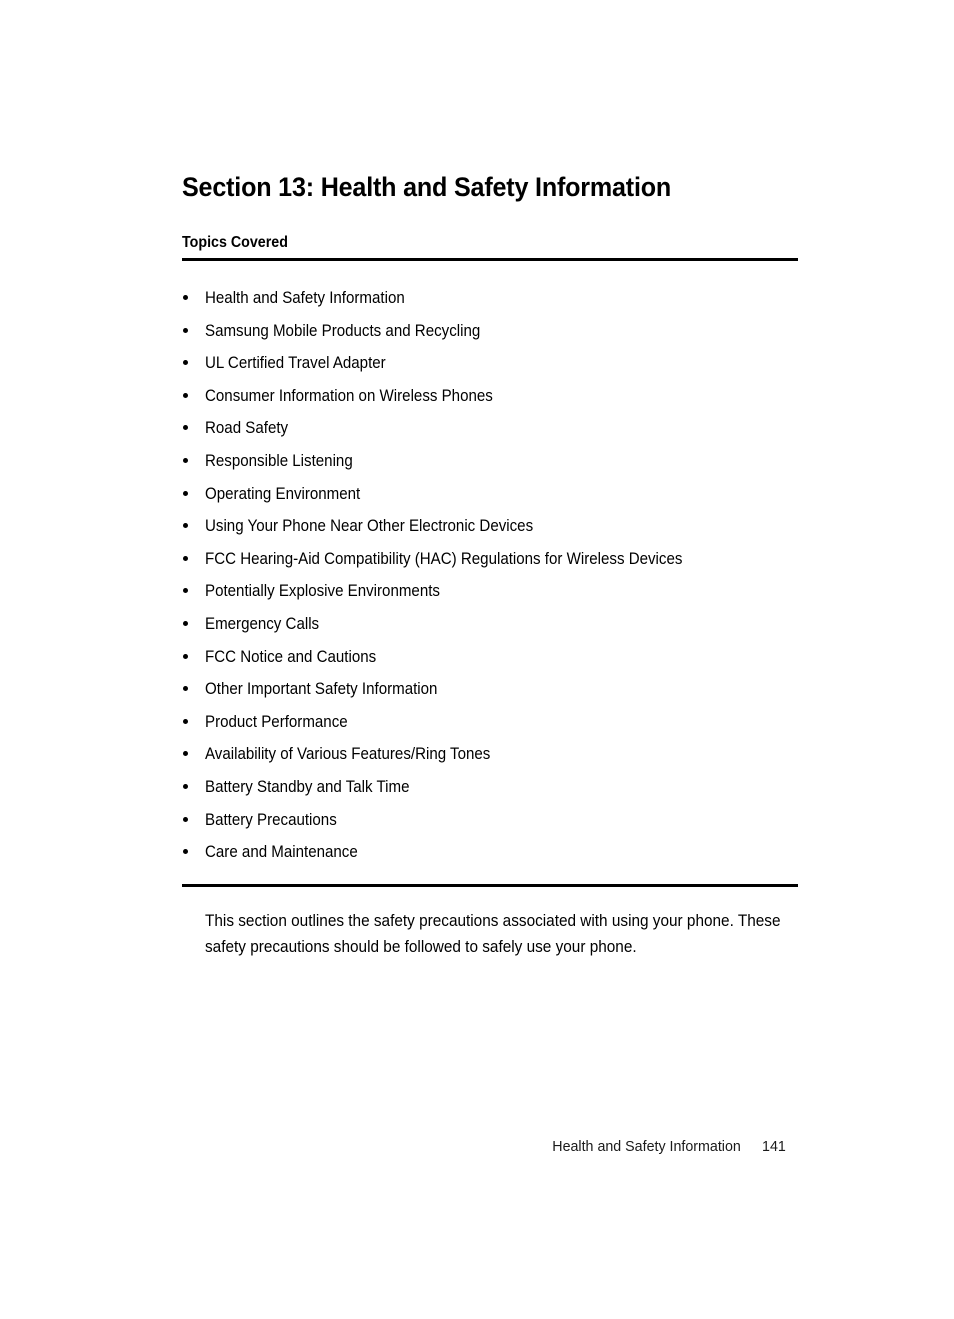  What do you see at coordinates (502, 500) in the screenshot?
I see `list-item: Operating Environment` at bounding box center [502, 500].